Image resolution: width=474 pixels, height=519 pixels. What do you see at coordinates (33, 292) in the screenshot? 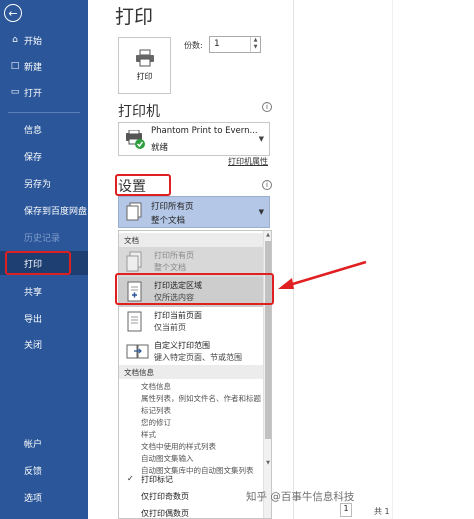
I see `sidebar-item-label: 共享` at bounding box center [33, 292].